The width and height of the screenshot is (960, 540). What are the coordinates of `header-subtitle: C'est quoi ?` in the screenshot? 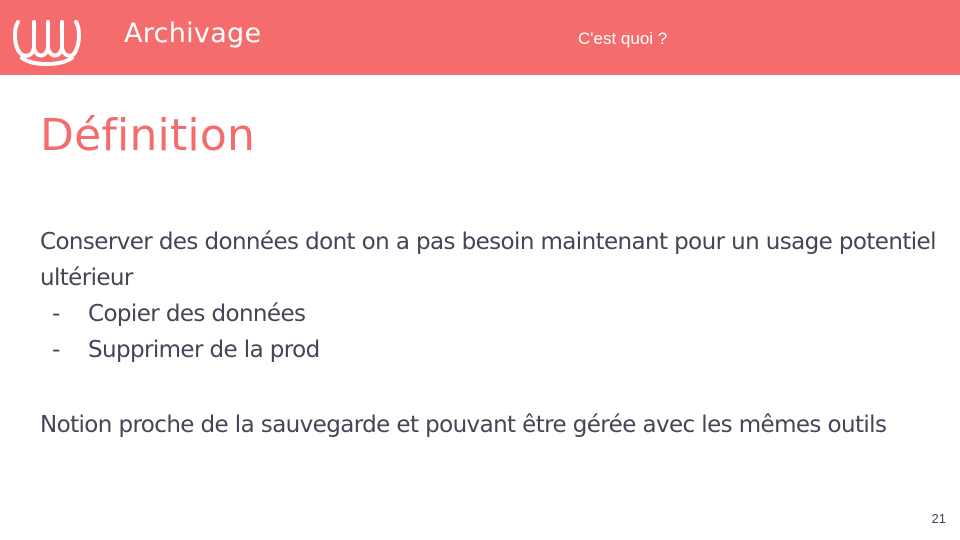 It's located at (623, 38).